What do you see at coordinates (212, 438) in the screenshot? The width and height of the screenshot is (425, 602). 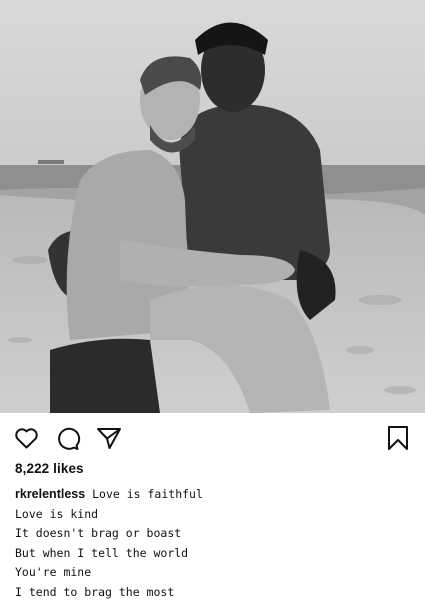 I see `post-actions-bar` at bounding box center [212, 438].